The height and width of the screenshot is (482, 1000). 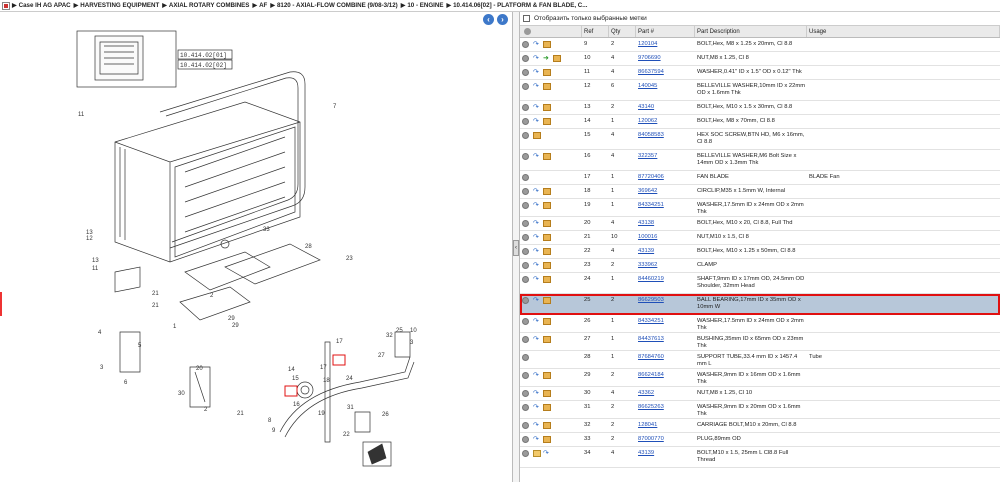 What do you see at coordinates (346, 435) in the screenshot?
I see `callout-number: 22` at bounding box center [346, 435].